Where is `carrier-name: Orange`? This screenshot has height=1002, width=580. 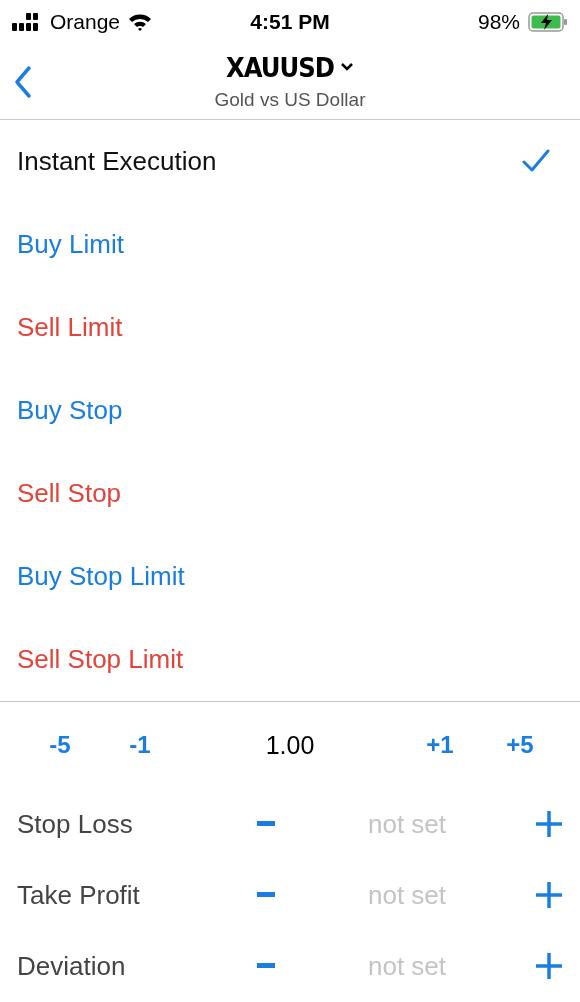
carrier-name: Orange is located at coordinates (85, 21).